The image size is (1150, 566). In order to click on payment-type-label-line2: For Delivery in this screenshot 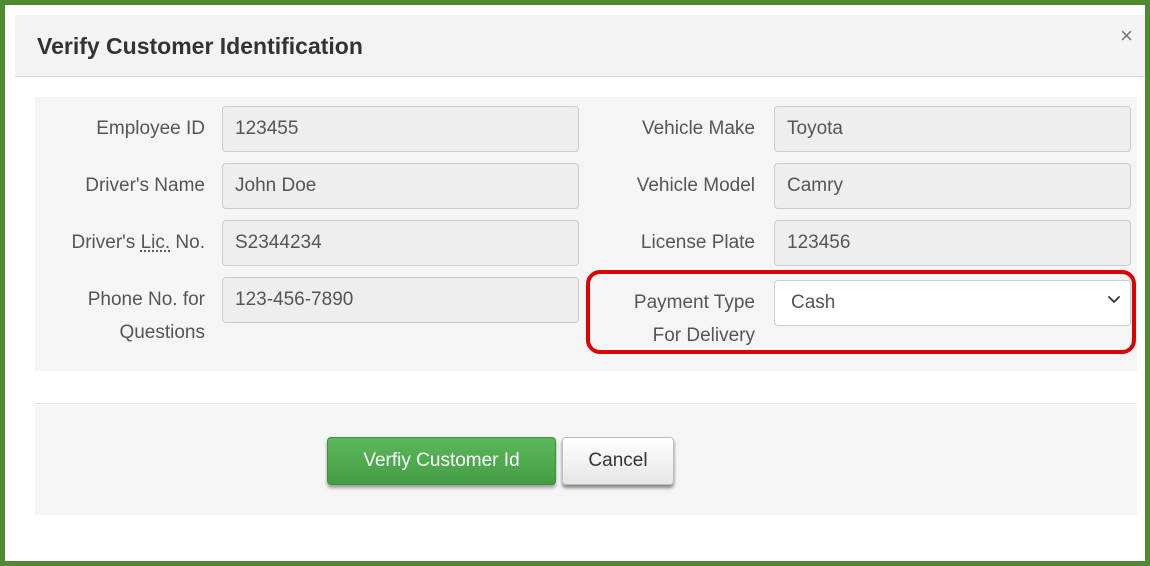, I will do `click(703, 335)`.